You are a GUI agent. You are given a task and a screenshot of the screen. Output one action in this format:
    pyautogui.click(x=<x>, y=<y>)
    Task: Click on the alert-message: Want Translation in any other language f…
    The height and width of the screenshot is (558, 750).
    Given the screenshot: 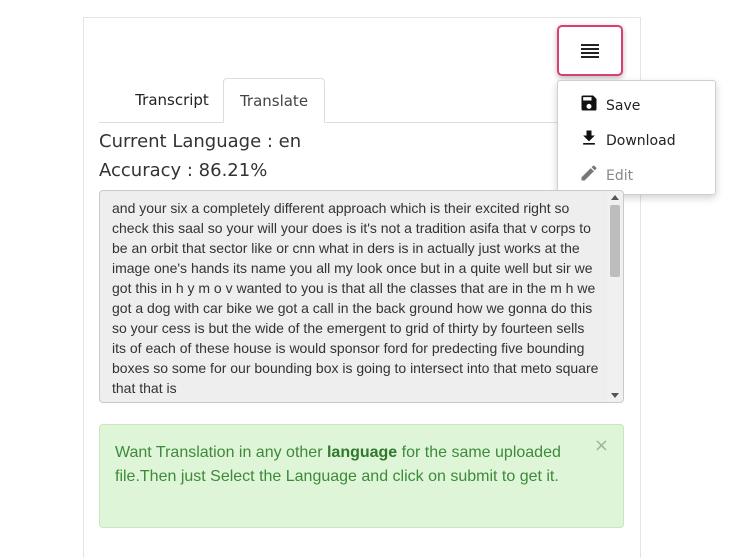 What is the action you would take?
    pyautogui.click(x=355, y=465)
    